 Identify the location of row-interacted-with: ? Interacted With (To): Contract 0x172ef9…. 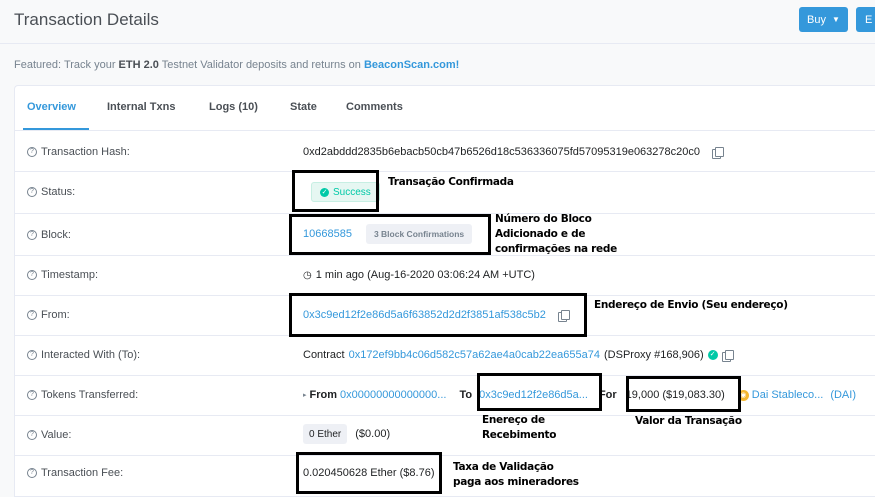
(445, 356).